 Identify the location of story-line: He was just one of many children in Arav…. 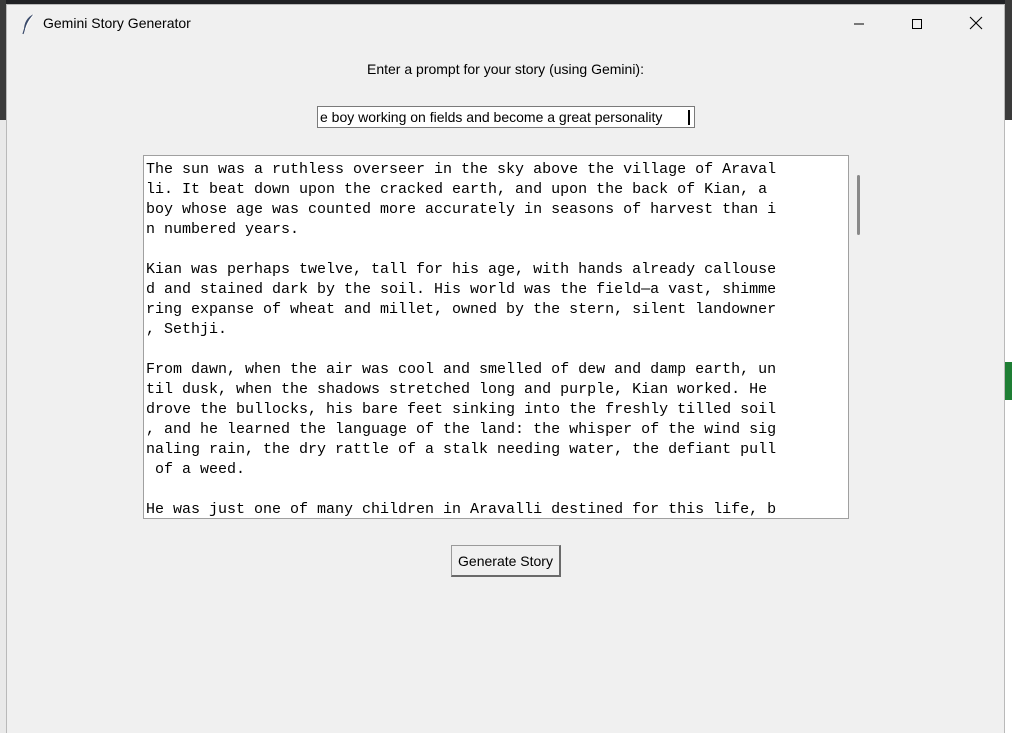
(461, 509).